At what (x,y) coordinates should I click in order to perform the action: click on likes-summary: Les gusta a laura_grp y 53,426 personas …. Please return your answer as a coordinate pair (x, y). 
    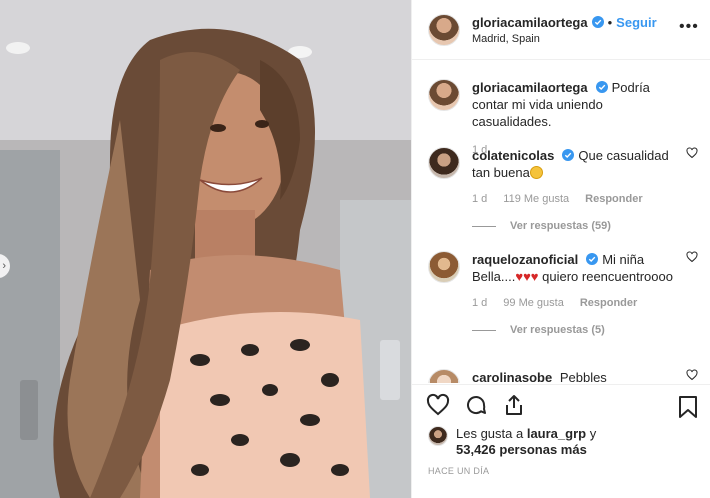
    Looking at the image, I should click on (563, 442).